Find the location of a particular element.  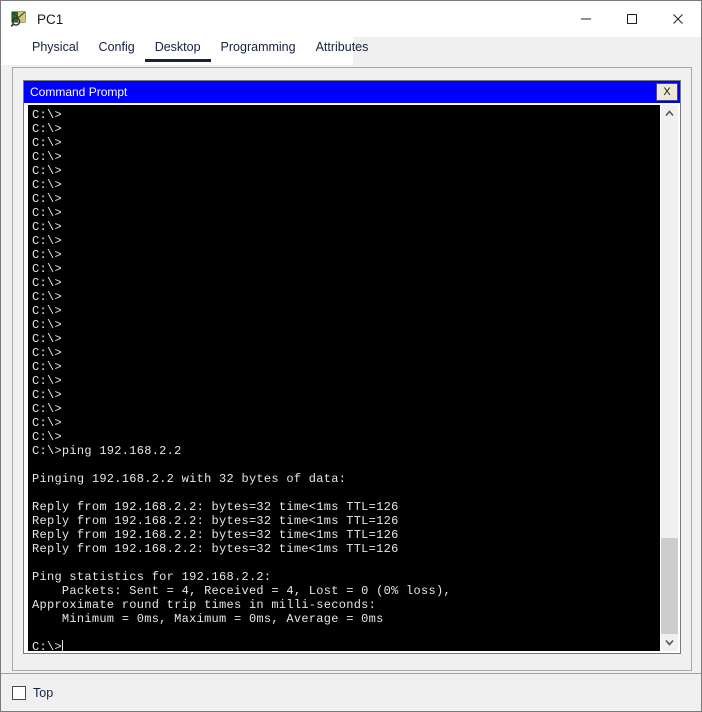

maximize-button is located at coordinates (632, 18).